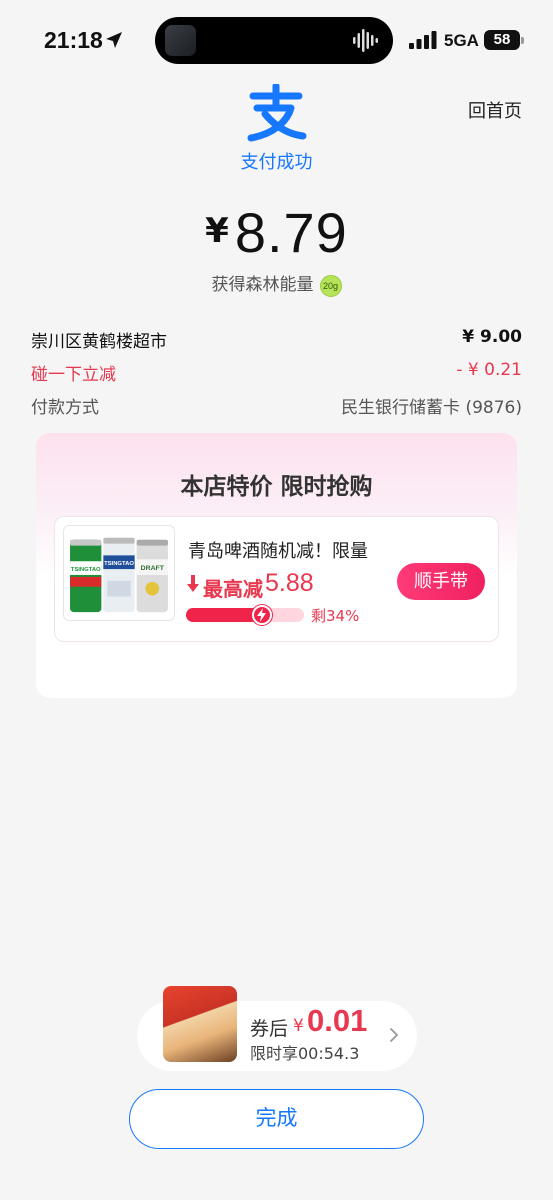 Image resolution: width=553 pixels, height=1200 pixels. I want to click on alipay-logo-icon, so click(277, 113).